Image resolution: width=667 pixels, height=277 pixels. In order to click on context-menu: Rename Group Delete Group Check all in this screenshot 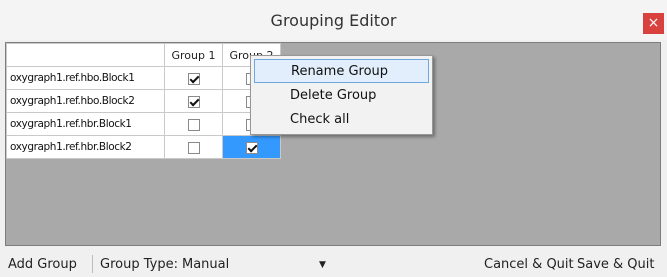, I will do `click(341, 95)`.